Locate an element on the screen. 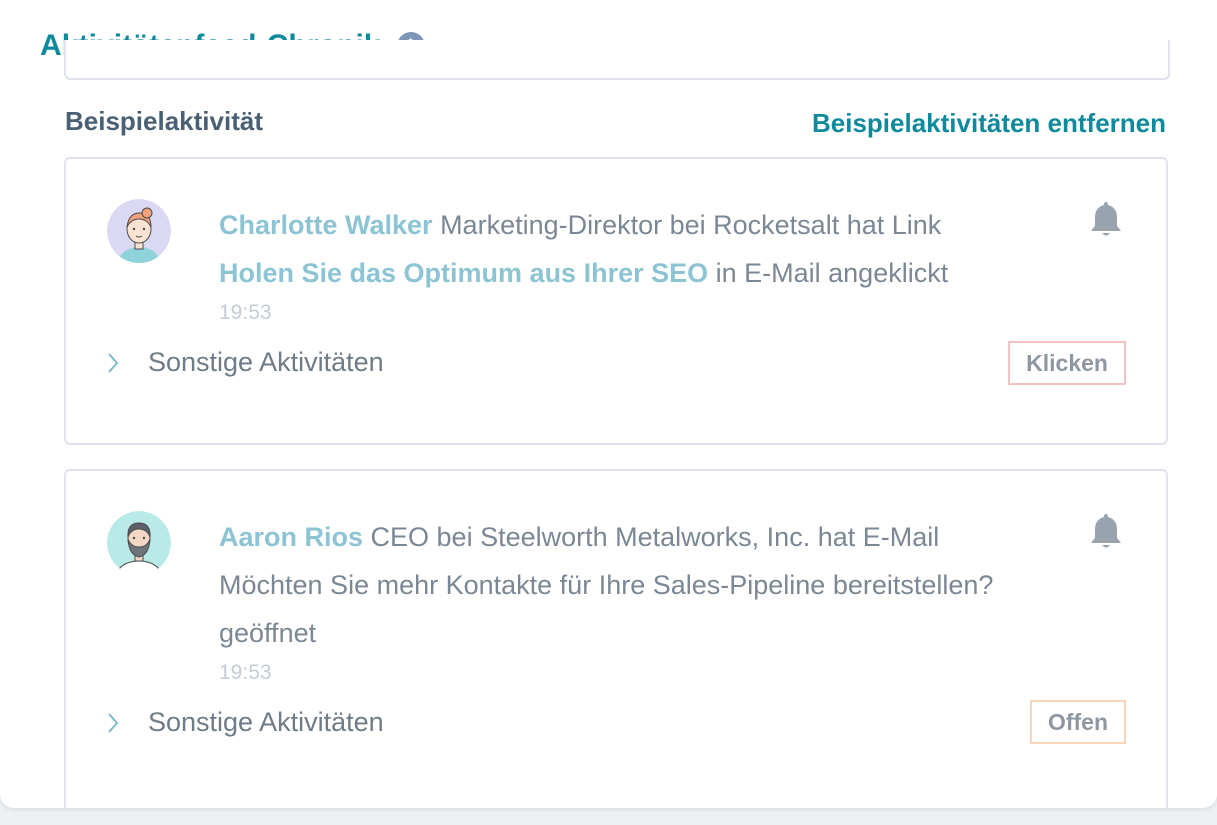  contact-name-link: Aaron Rios is located at coordinates (291, 537).